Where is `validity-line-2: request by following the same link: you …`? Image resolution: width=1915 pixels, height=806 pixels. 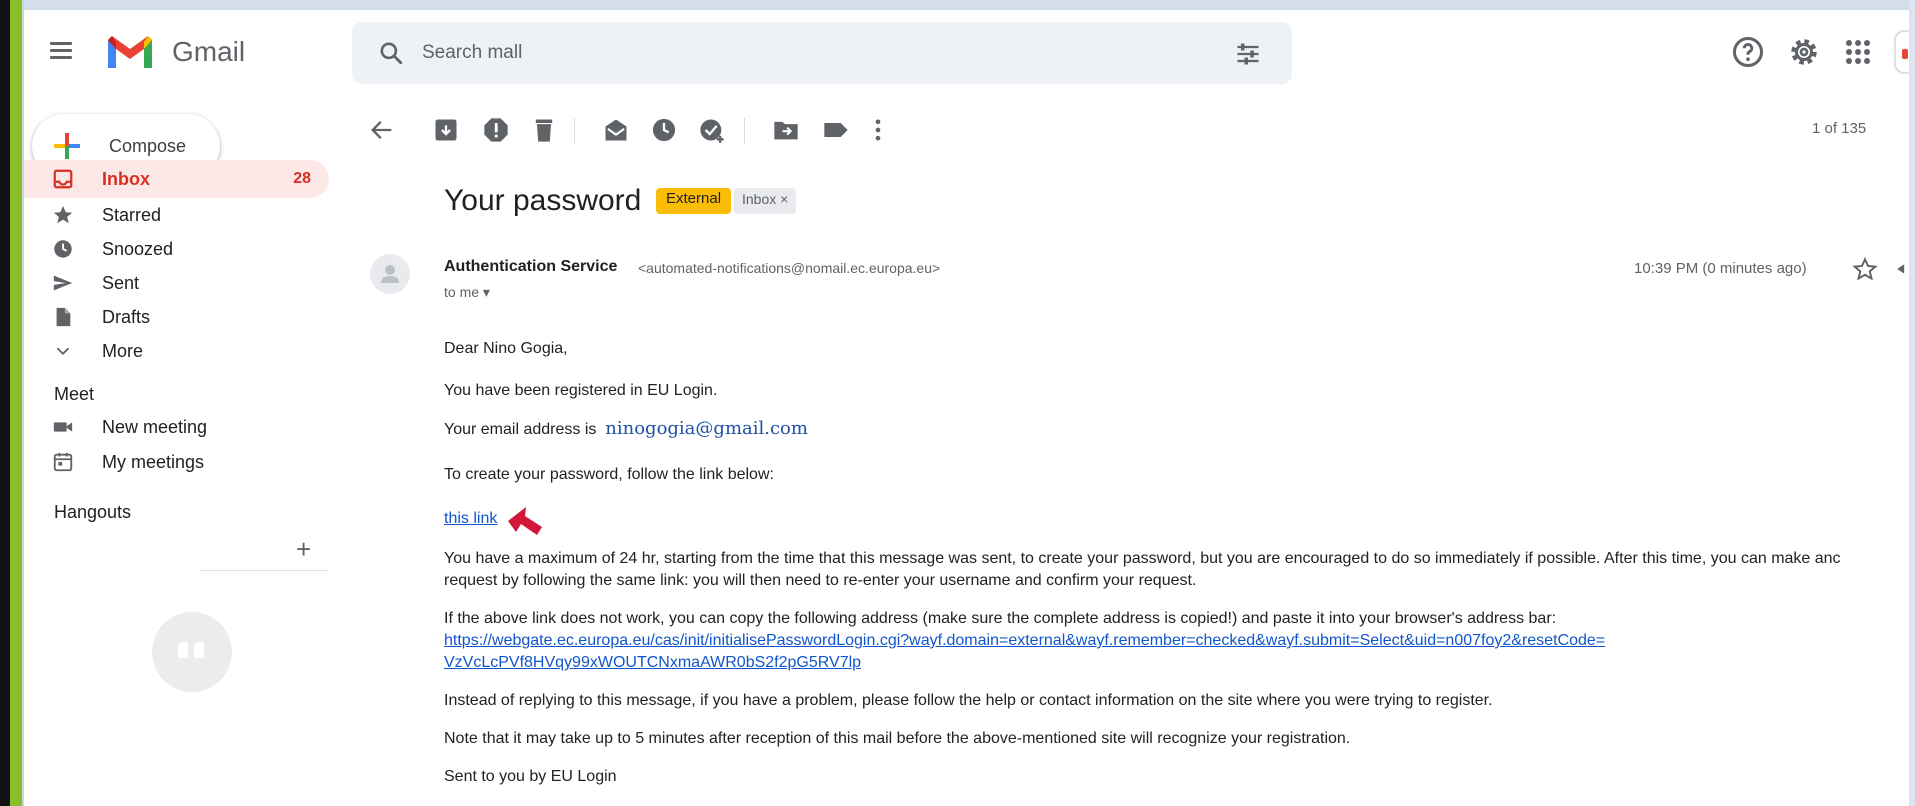 validity-line-2: request by following the same link: you … is located at coordinates (820, 580).